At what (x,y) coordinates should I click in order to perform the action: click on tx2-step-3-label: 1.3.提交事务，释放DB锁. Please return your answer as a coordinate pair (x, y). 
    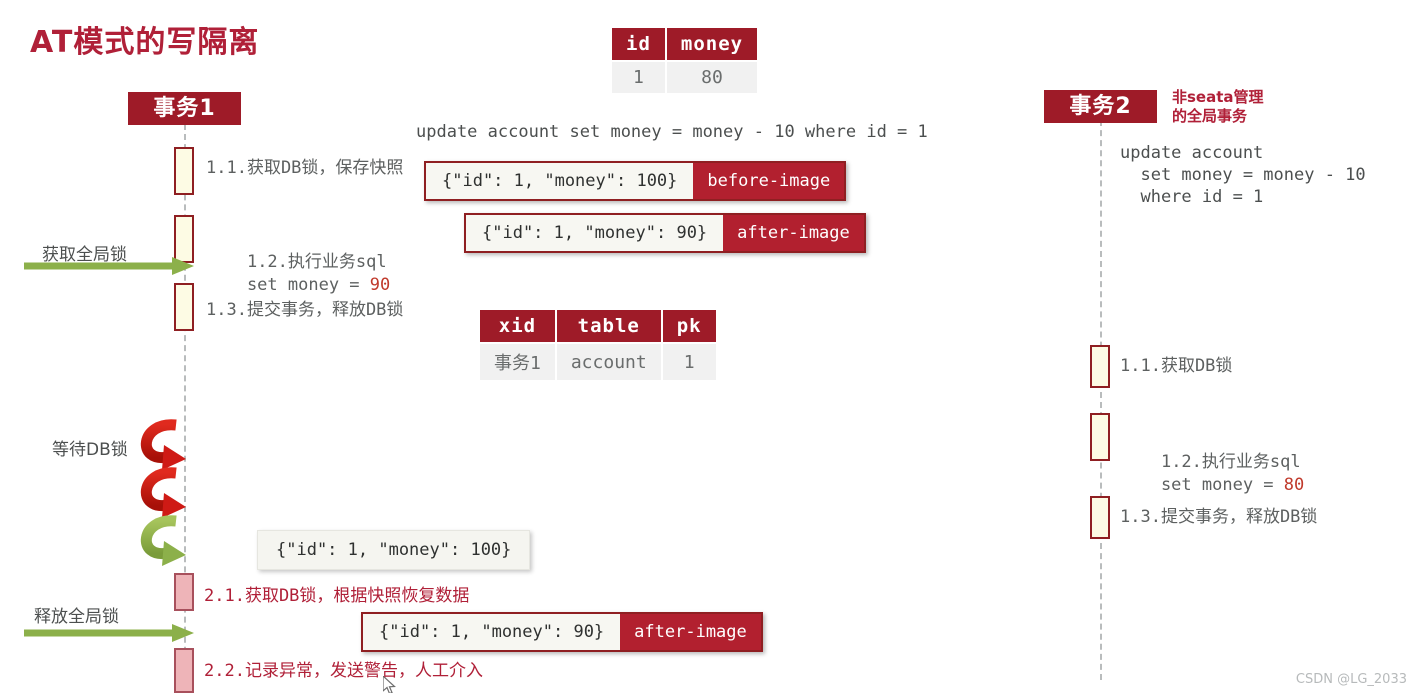
    Looking at the image, I should click on (1219, 517).